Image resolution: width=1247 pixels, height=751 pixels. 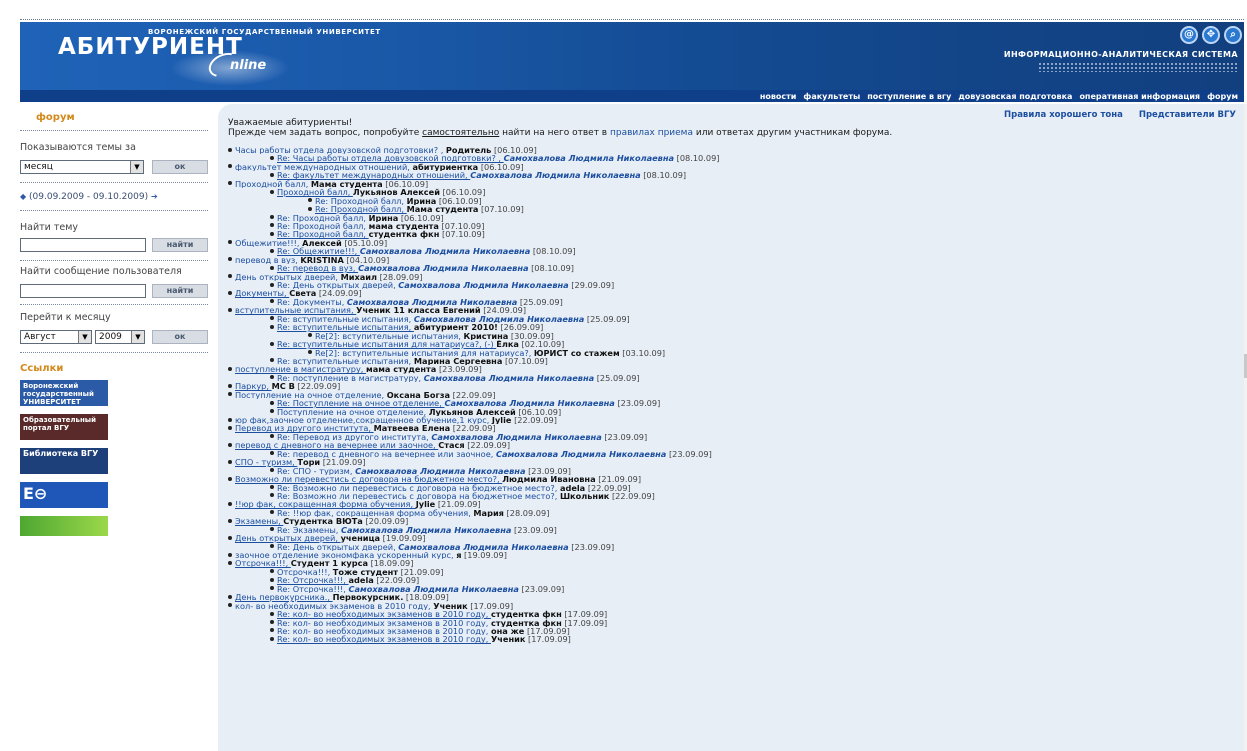 I want to click on post-title-link: Общежитие!!!,, so click(x=268, y=243).